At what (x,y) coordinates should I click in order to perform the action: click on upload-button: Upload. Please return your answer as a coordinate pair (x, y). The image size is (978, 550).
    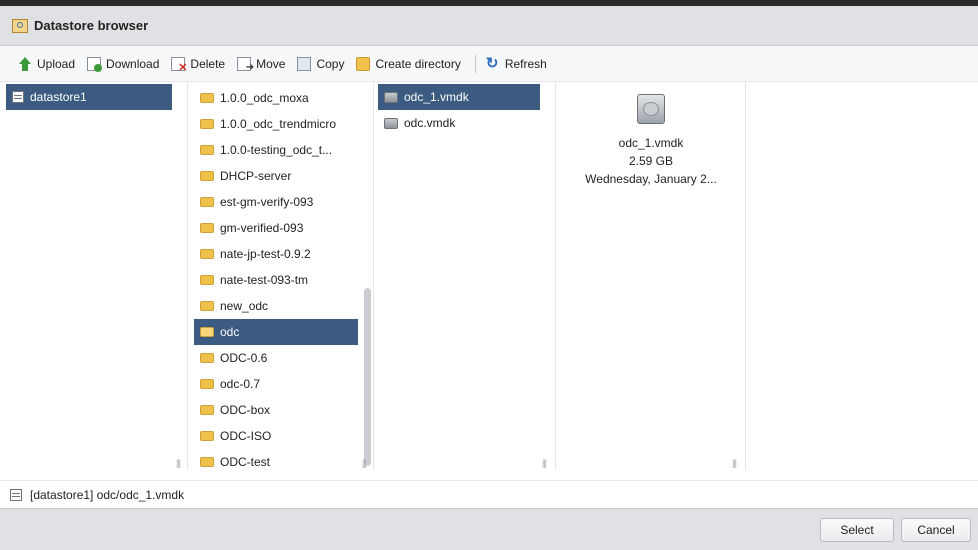
    Looking at the image, I should click on (47, 63).